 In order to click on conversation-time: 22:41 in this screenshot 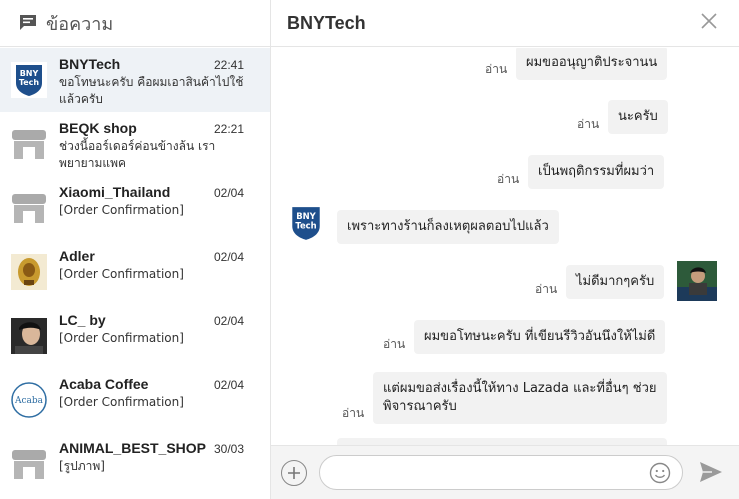, I will do `click(228, 65)`.